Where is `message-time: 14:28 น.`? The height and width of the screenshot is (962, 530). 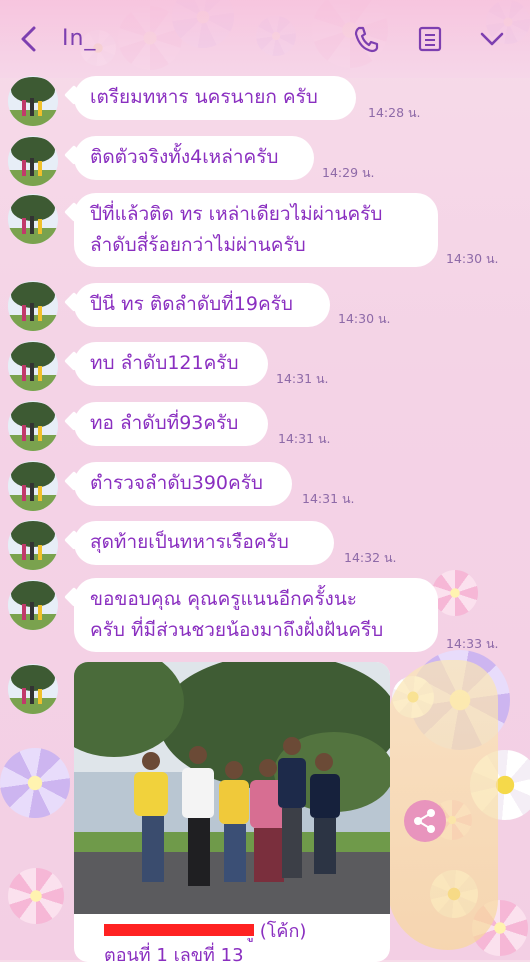 message-time: 14:28 น. is located at coordinates (394, 112).